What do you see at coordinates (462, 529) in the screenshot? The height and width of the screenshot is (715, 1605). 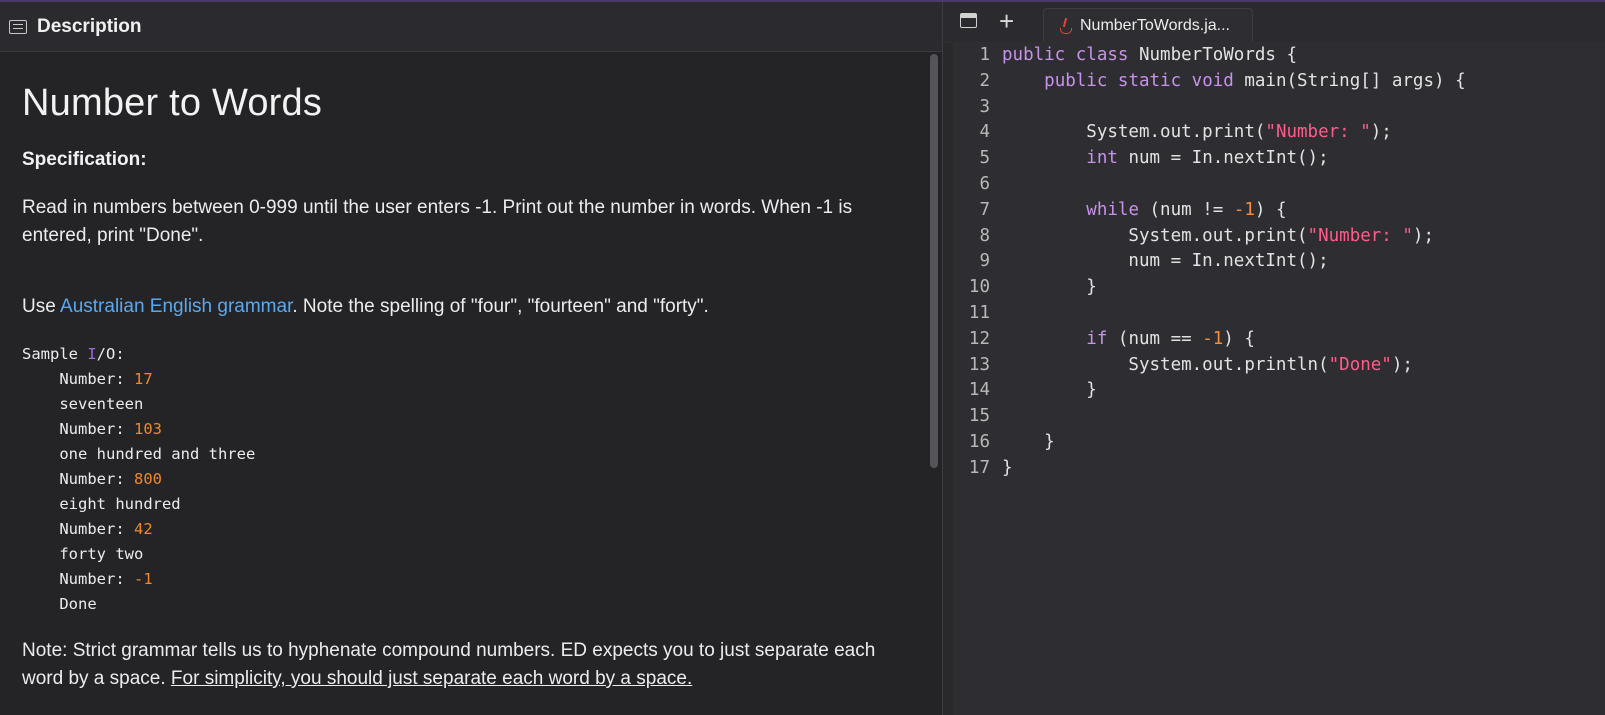 I see `sample-io-line: Number: 42` at bounding box center [462, 529].